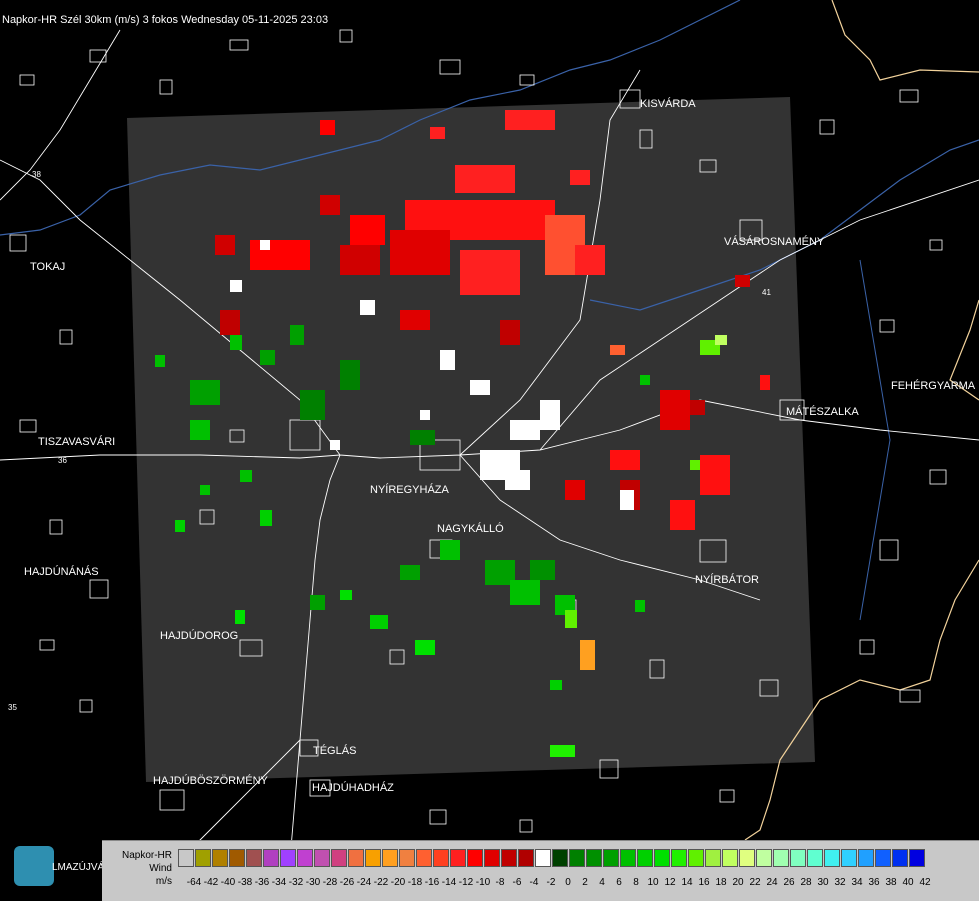  What do you see at coordinates (62, 460) in the screenshot?
I see `road-number-36: 36` at bounding box center [62, 460].